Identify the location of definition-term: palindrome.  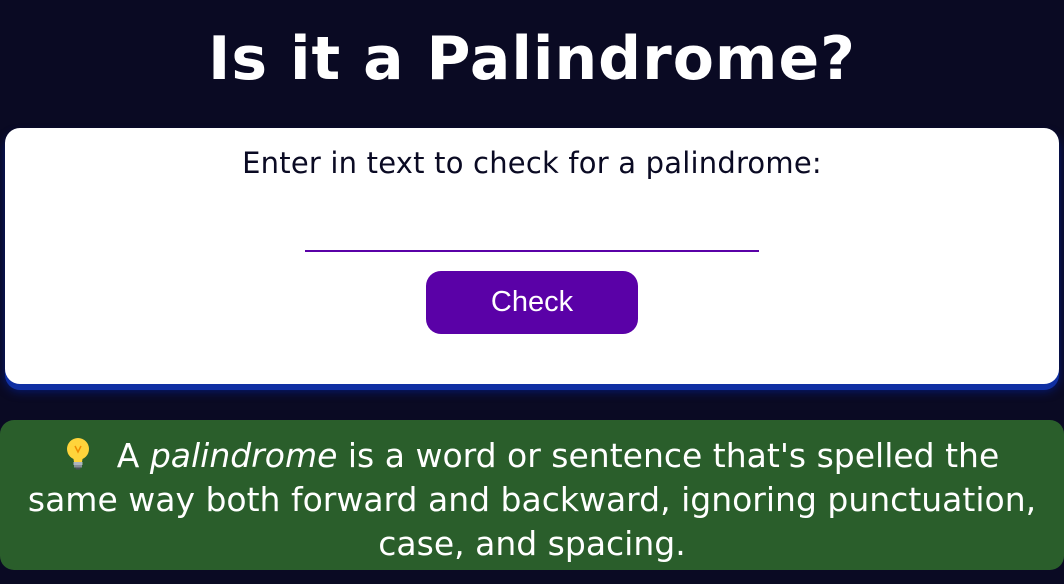
(243, 455).